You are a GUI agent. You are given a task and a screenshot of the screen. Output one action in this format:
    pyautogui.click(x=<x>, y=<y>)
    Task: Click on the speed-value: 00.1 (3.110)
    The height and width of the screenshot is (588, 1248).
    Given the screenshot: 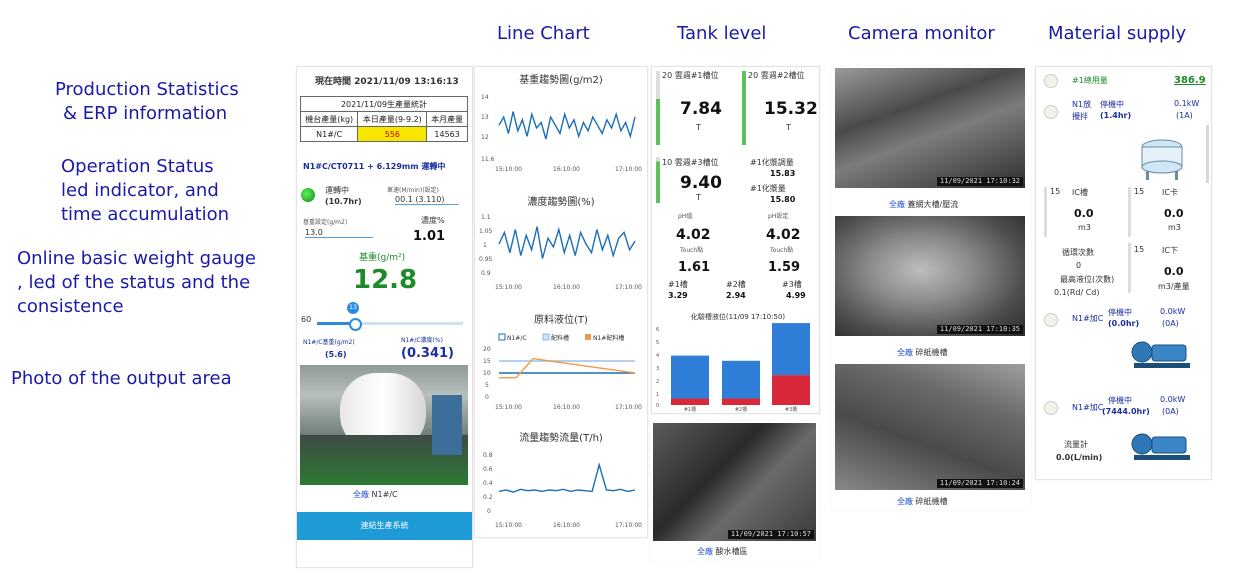 What is the action you would take?
    pyautogui.click(x=427, y=200)
    